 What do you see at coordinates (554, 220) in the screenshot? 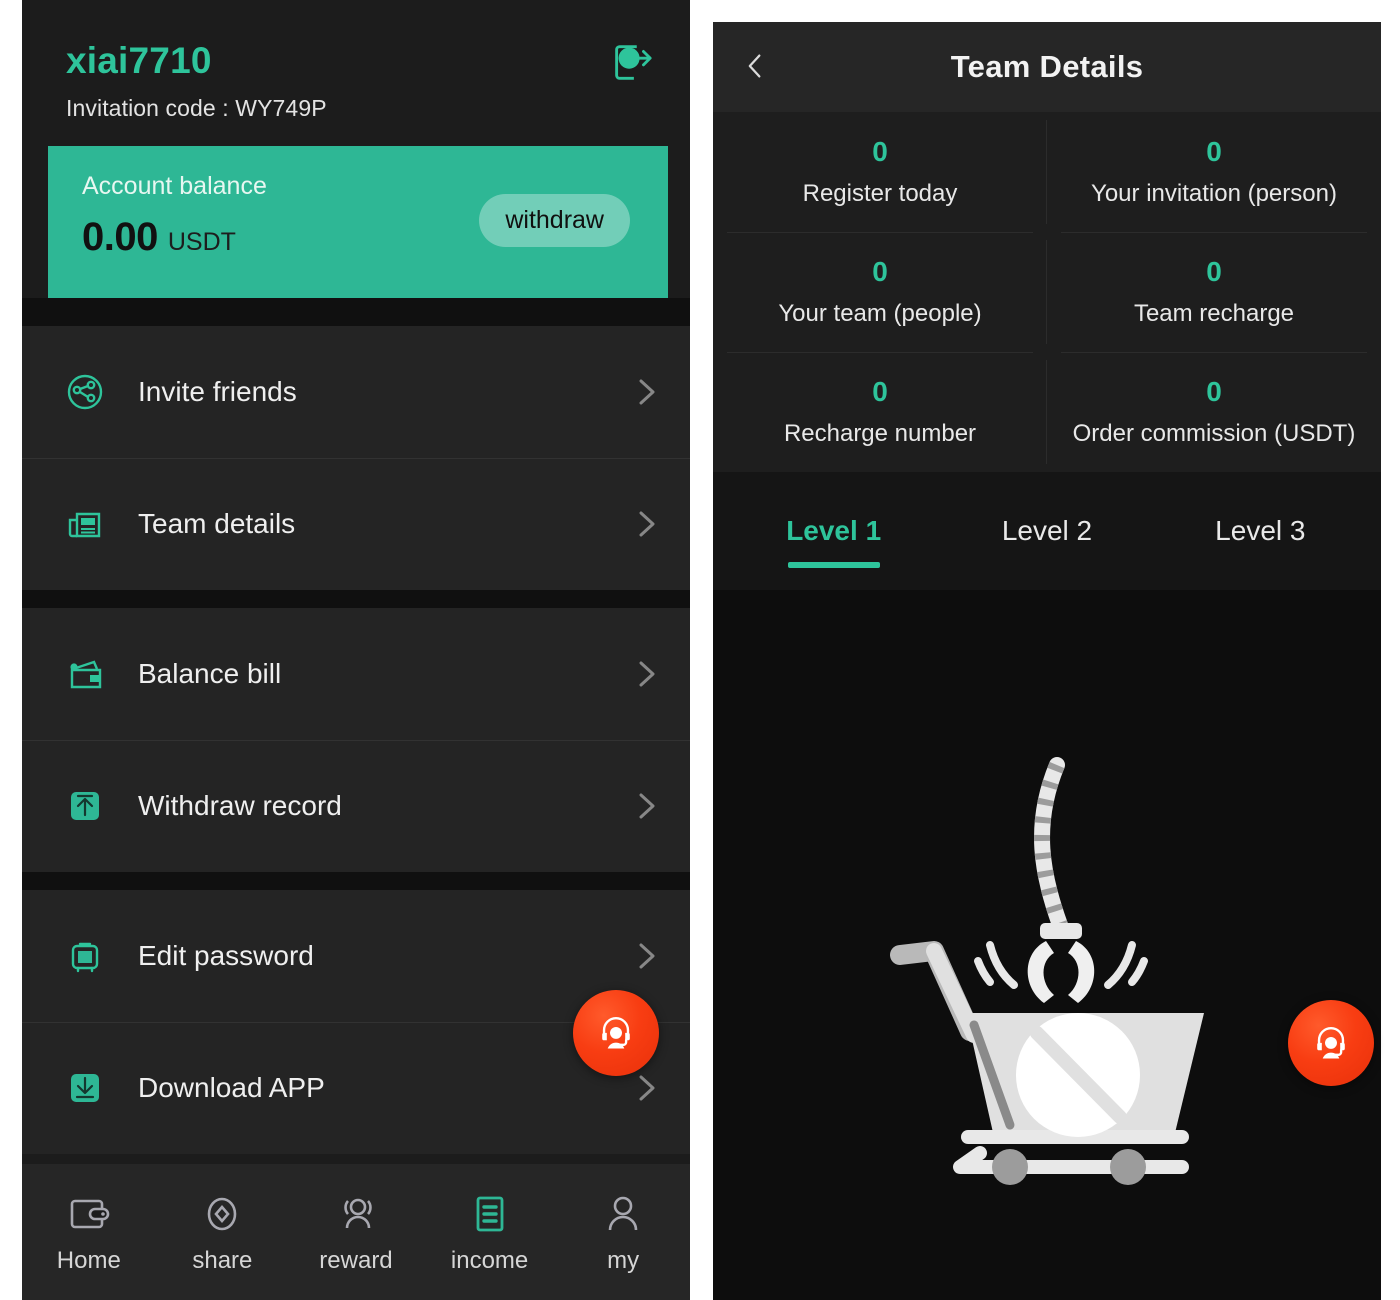
I see `withdraw-button: withdraw` at bounding box center [554, 220].